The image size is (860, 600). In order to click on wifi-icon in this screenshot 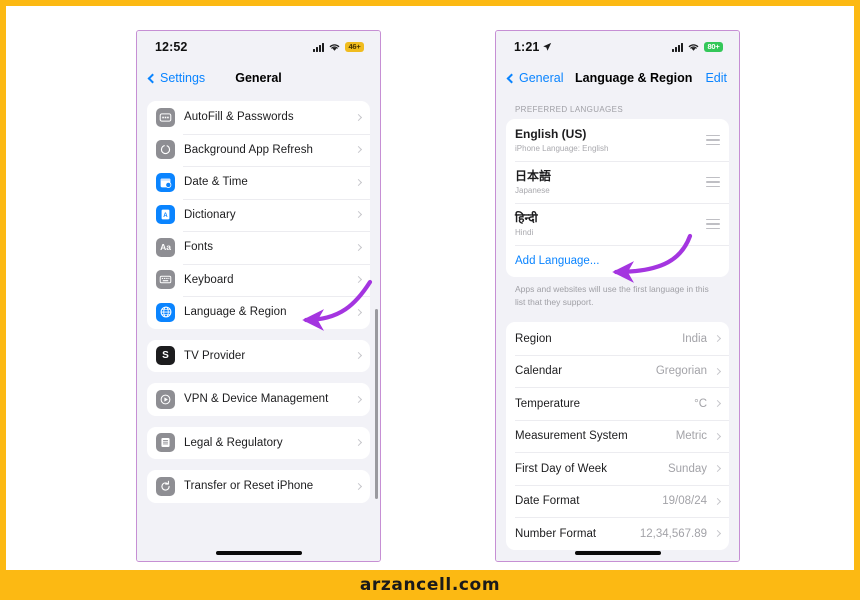, I will do `click(334, 47)`.